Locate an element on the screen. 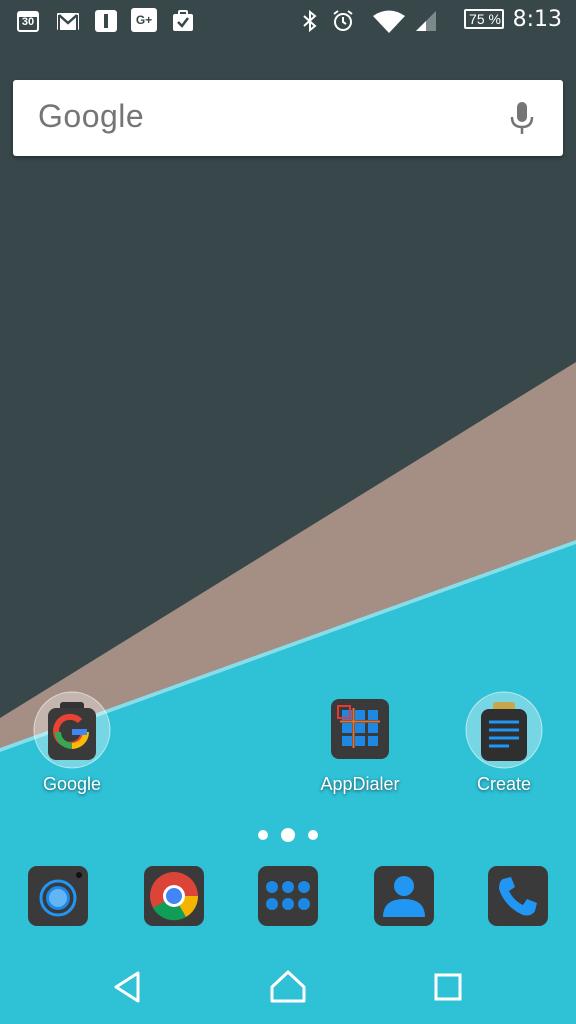 The image size is (576, 1024). battery-percent: 75 % is located at coordinates (485, 19).